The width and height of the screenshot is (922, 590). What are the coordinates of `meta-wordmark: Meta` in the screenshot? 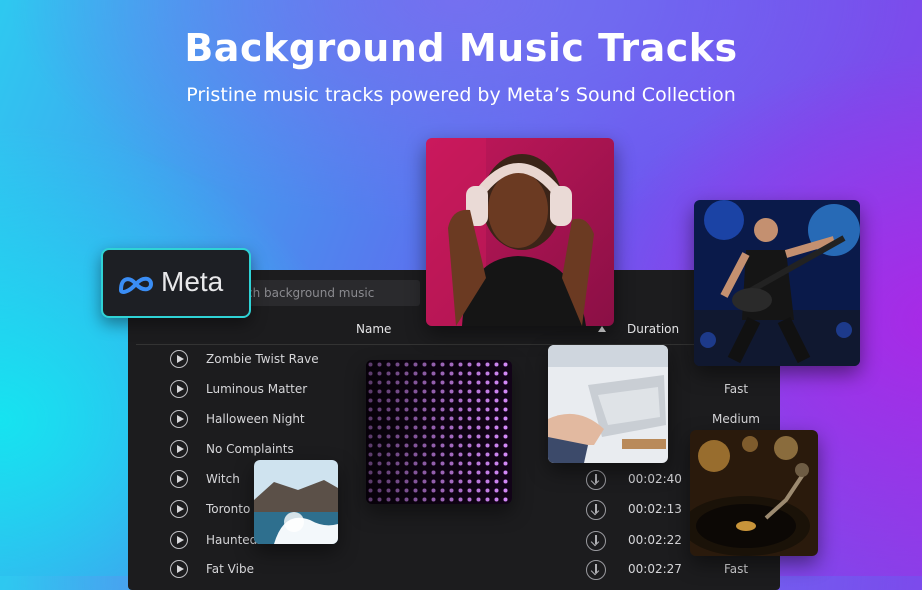 It's located at (192, 281).